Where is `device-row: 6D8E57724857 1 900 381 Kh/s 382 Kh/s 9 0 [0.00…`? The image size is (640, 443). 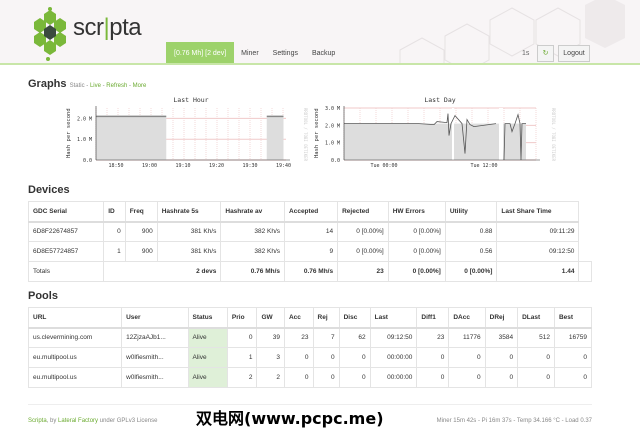
device-row: 6D8E57724857 1 900 381 Kh/s 382 Kh/s 9 0 [0.00… is located at coordinates (309, 251).